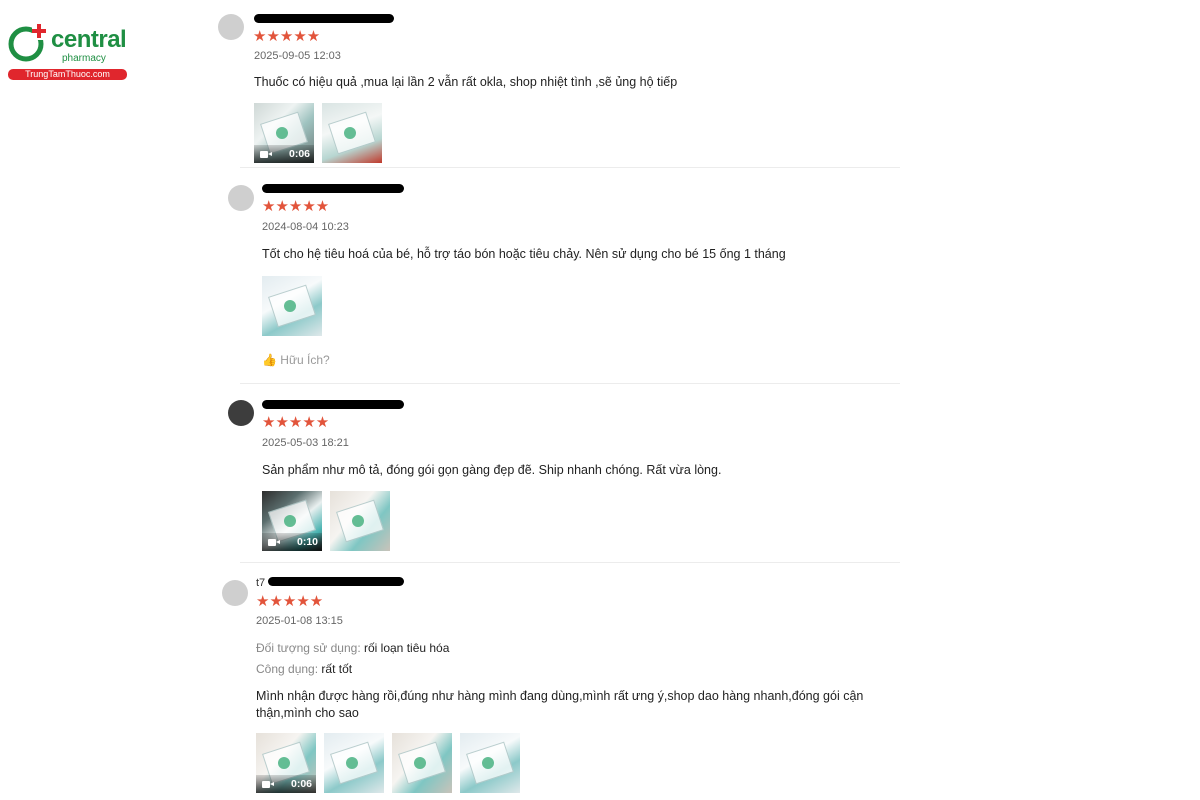  What do you see at coordinates (299, 621) in the screenshot?
I see `review-date: 2025-01-08 13:15` at bounding box center [299, 621].